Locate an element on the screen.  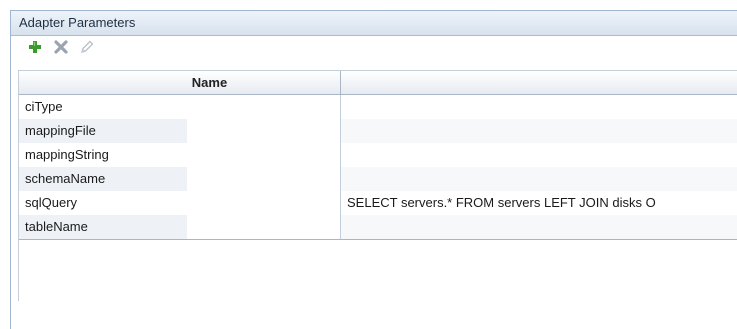
delete-button is located at coordinates (61, 47).